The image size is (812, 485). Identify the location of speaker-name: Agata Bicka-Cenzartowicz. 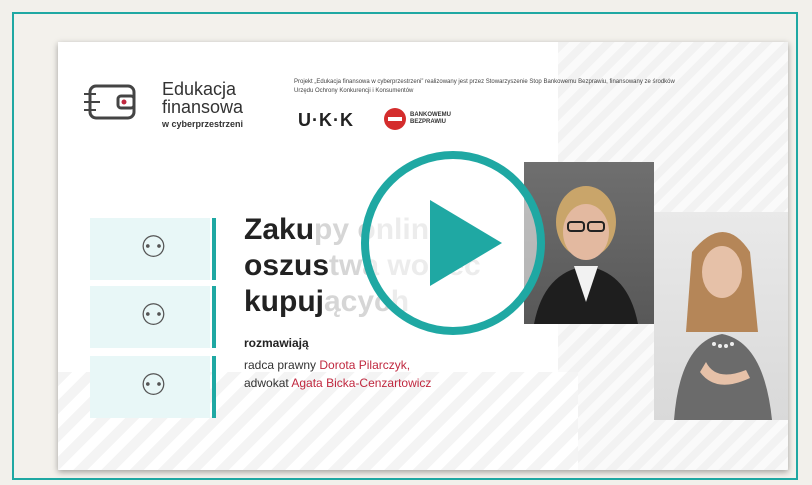
(361, 383).